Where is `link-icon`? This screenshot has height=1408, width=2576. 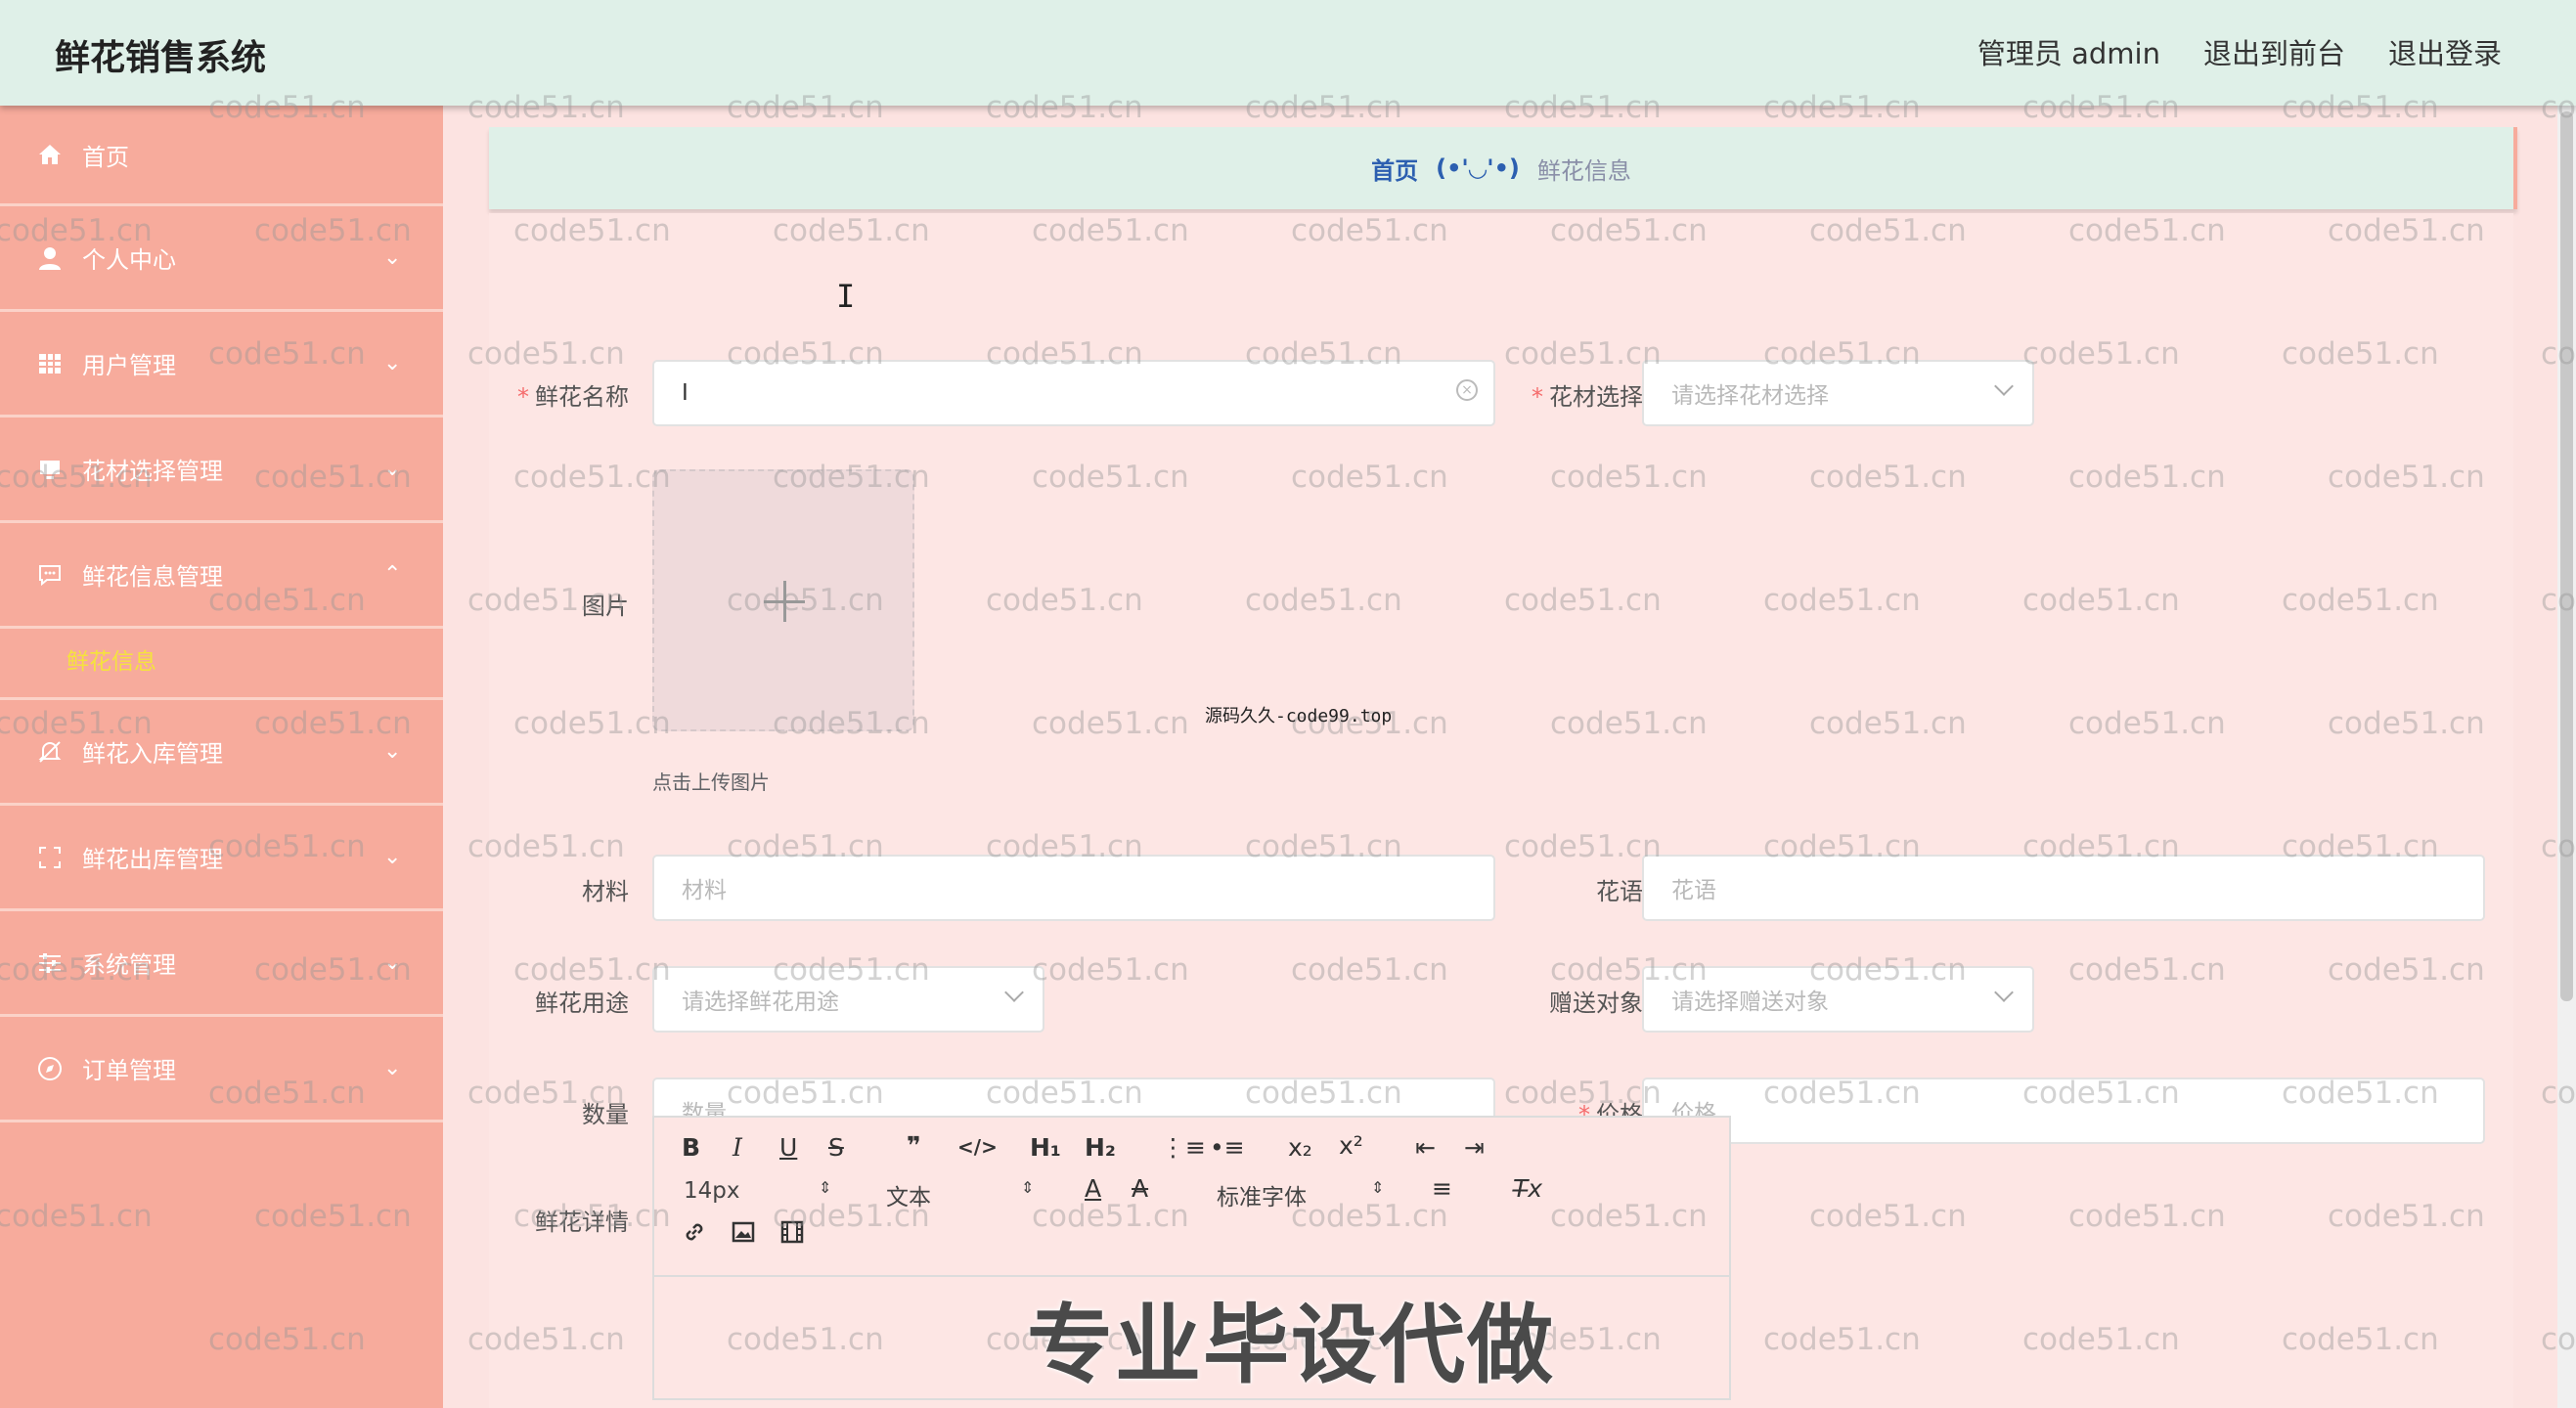
link-icon is located at coordinates (694, 1235).